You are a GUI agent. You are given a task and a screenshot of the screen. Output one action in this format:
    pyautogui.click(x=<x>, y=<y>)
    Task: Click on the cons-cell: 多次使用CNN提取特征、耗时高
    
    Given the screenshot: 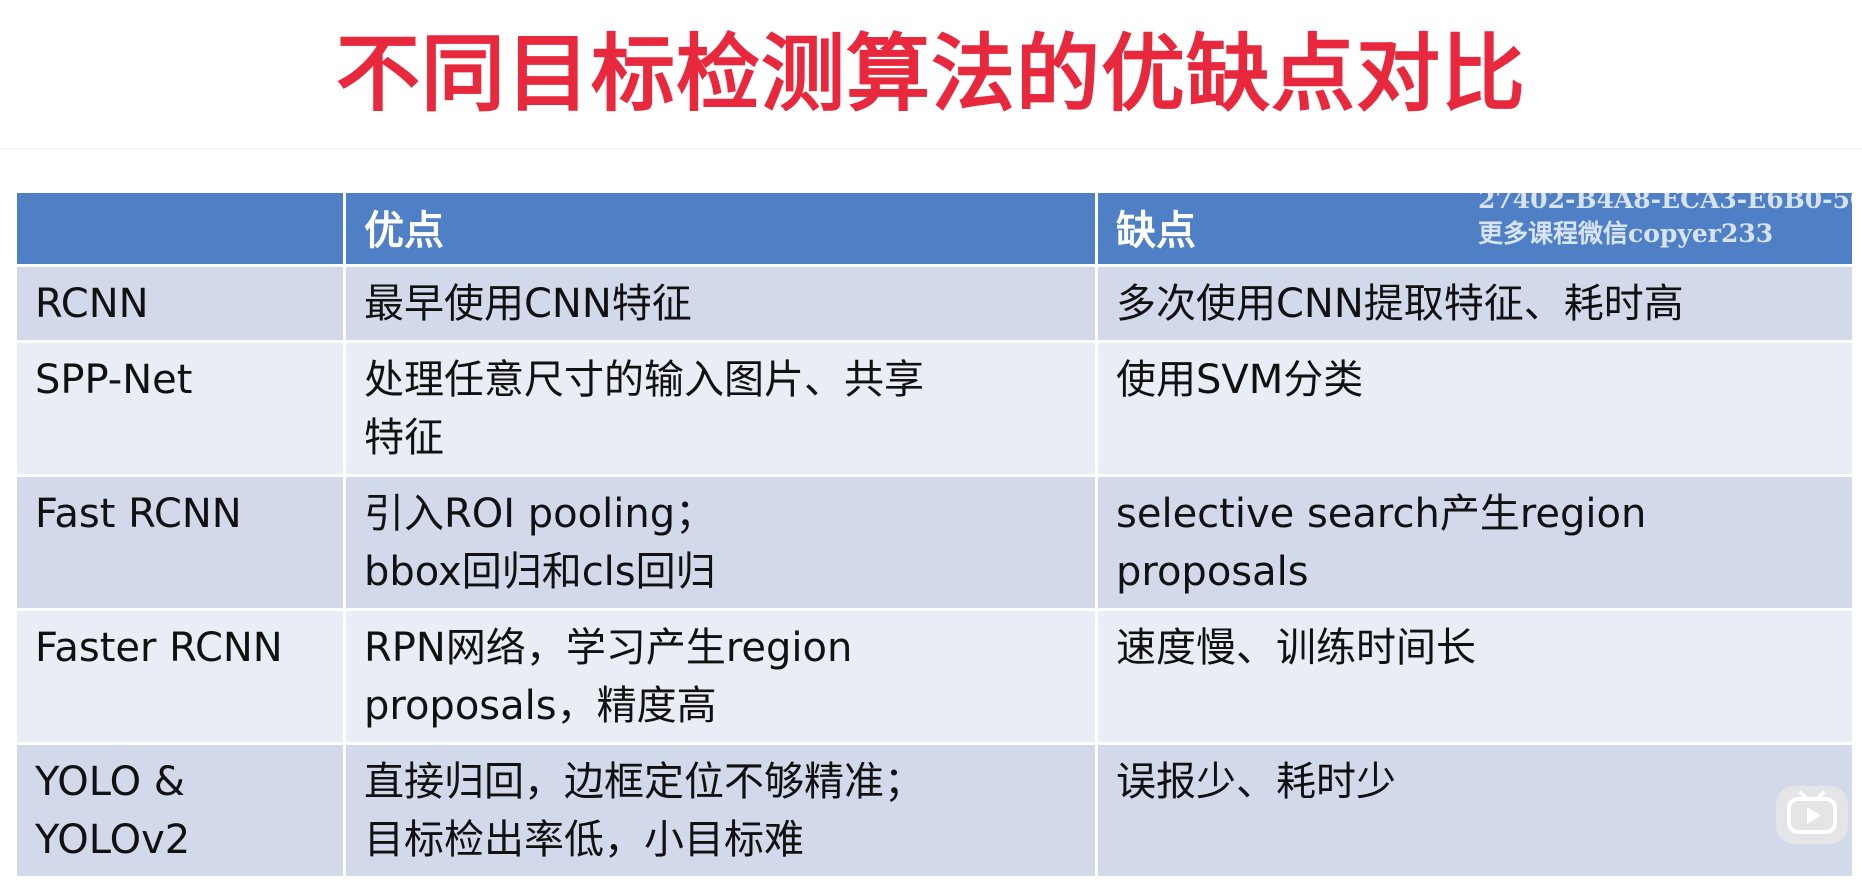 What is the action you would take?
    pyautogui.click(x=1475, y=303)
    